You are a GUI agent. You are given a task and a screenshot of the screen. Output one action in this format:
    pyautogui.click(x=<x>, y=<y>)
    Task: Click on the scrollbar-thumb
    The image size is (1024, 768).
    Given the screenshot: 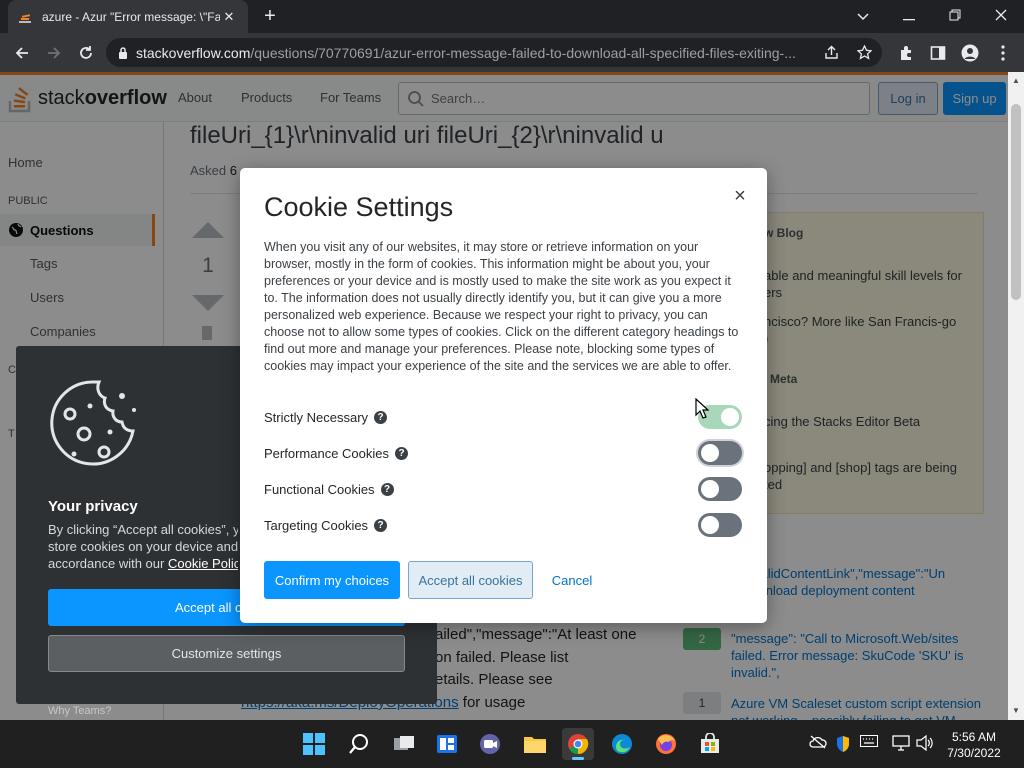 What is the action you would take?
    pyautogui.click(x=1016, y=202)
    